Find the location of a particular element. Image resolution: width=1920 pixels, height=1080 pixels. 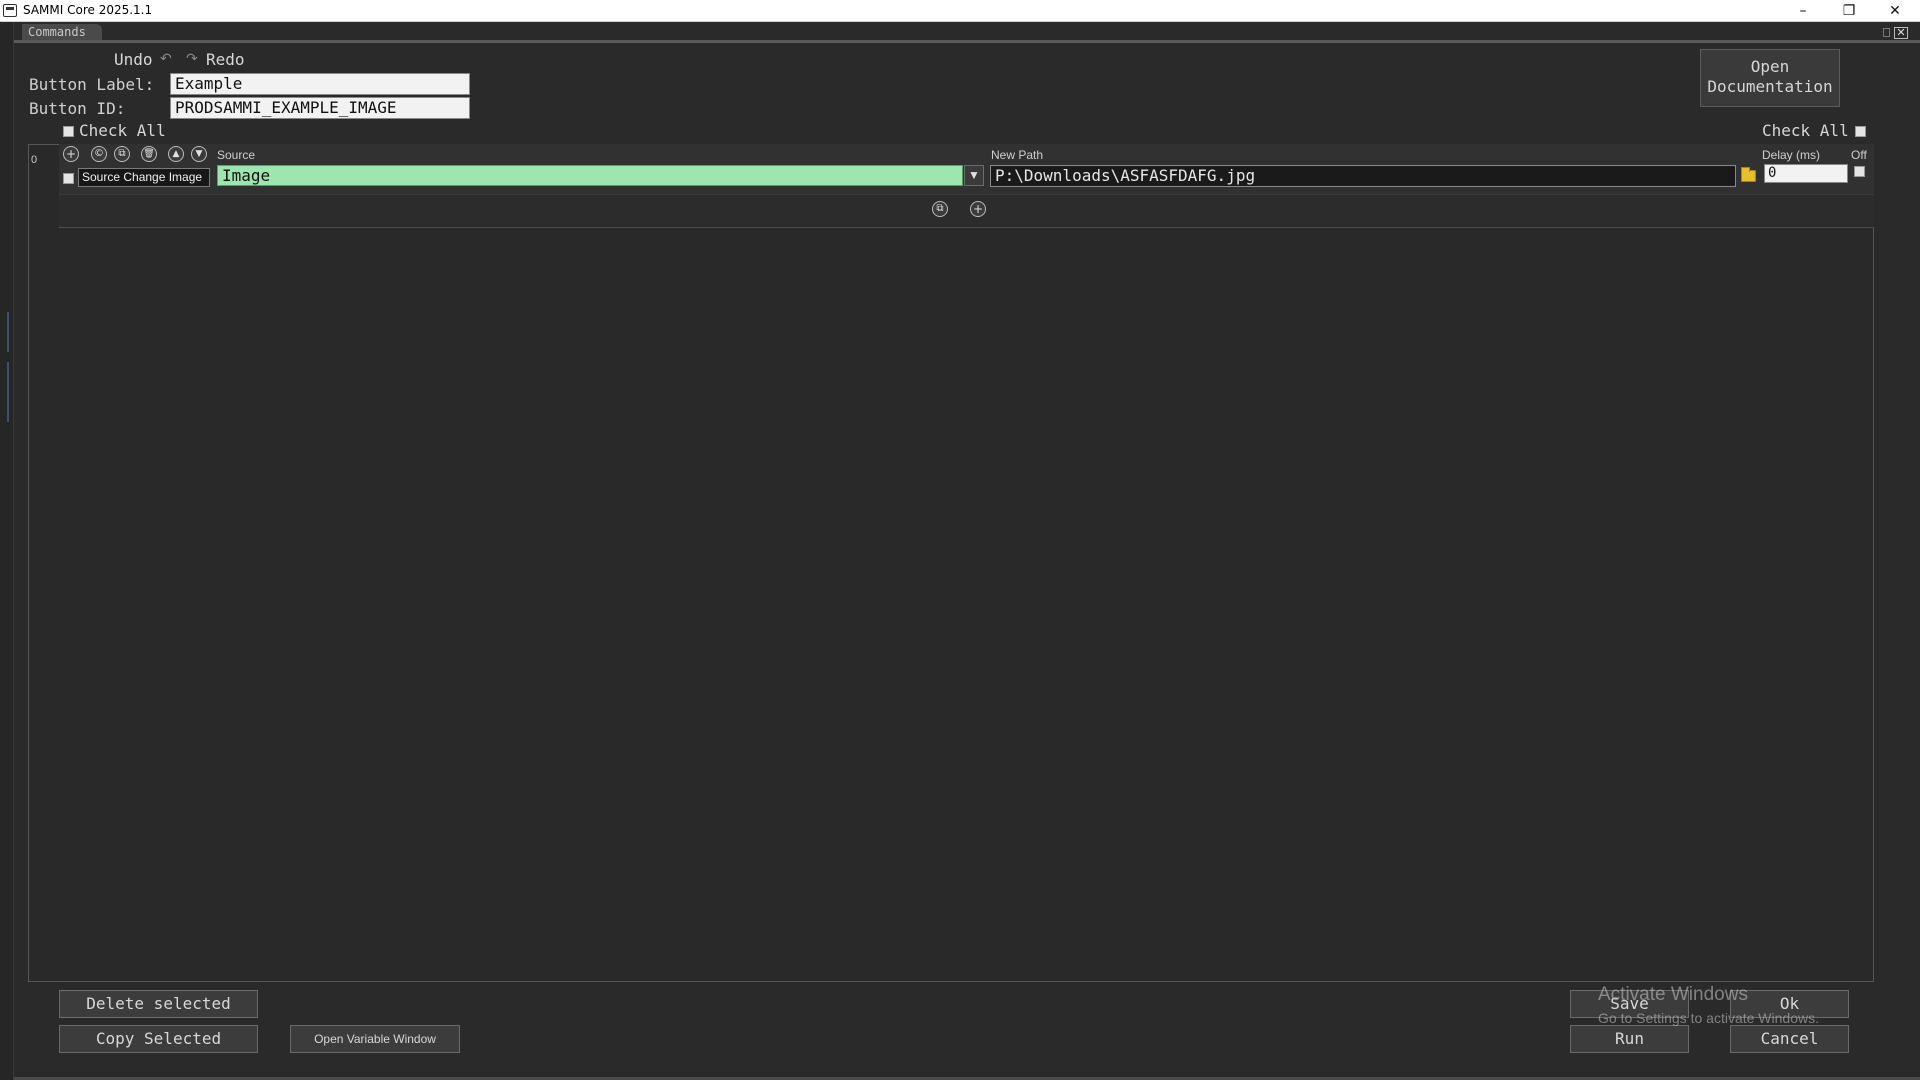

paste-command-icon: ⧉ is located at coordinates (122, 154).